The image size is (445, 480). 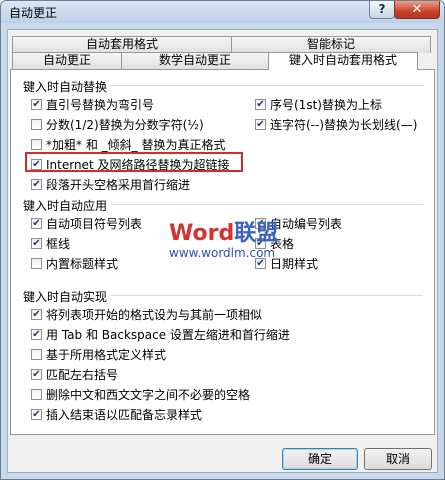 I want to click on watermark-logo: Word联盟, so click(x=224, y=233).